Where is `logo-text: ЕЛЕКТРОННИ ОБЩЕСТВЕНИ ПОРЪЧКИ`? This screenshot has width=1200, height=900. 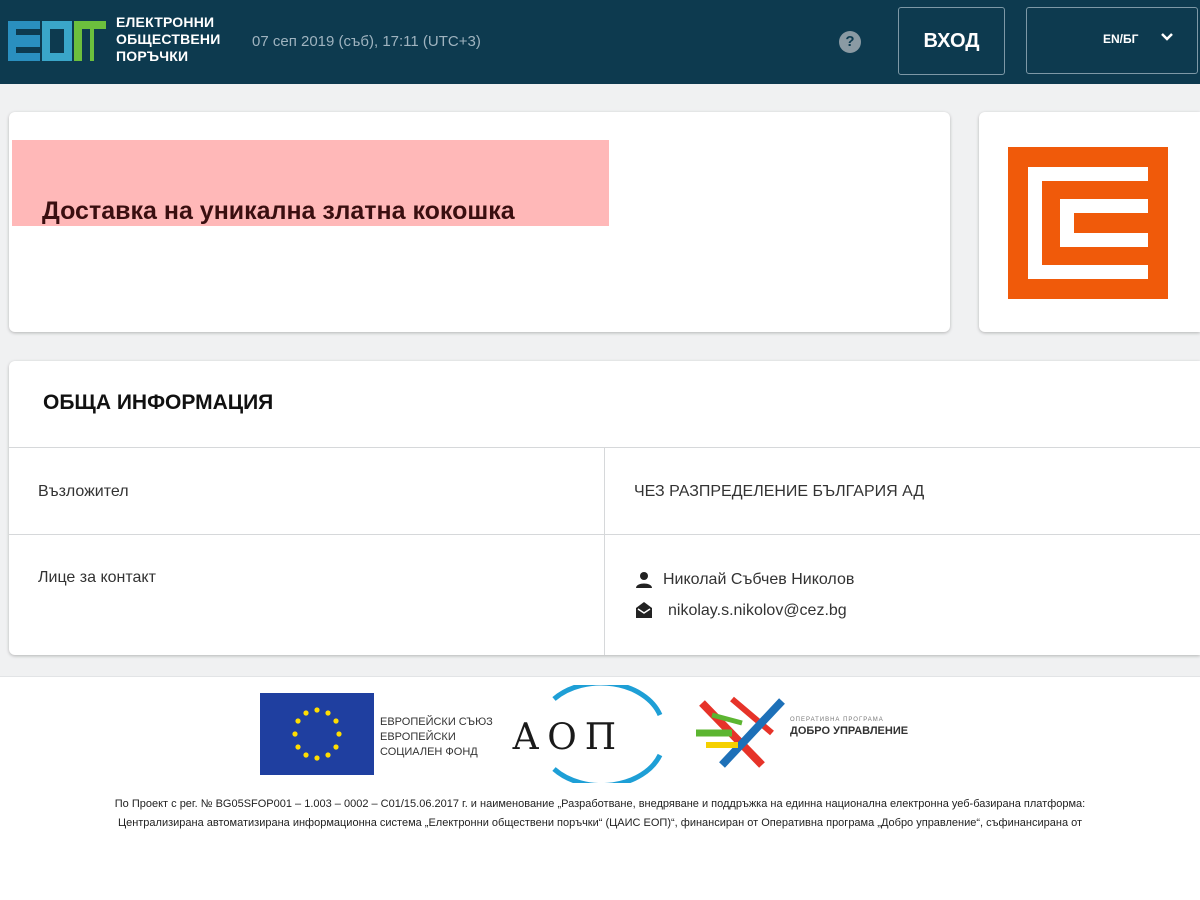
logo-text: ЕЛЕКТРОННИ ОБЩЕСТВЕНИ ПОРЪЧКИ is located at coordinates (168, 39).